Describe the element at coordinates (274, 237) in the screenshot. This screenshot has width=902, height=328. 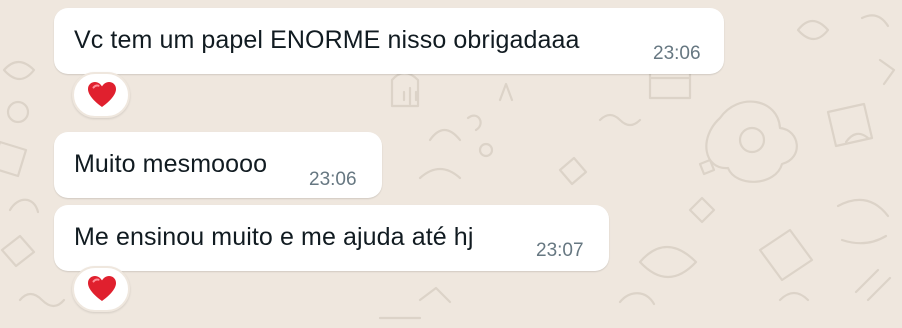
I see `message-text: Me ensinou muito e me ajuda até hj` at that location.